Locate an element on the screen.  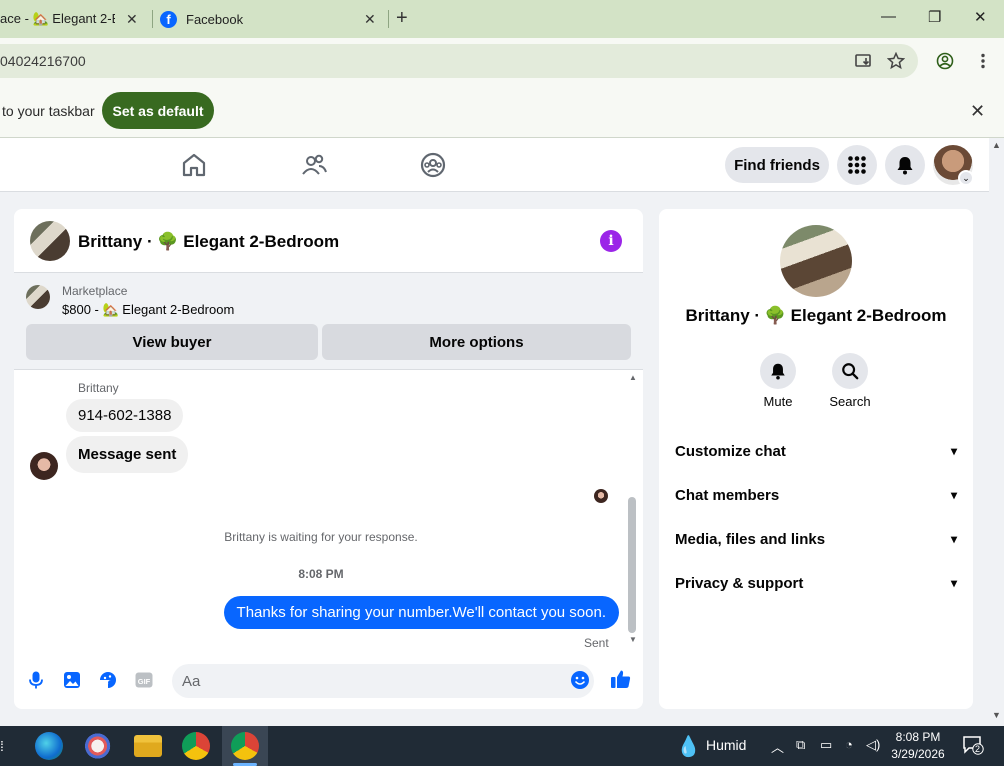
minimize-icon: — is located at coordinates (888, 16).